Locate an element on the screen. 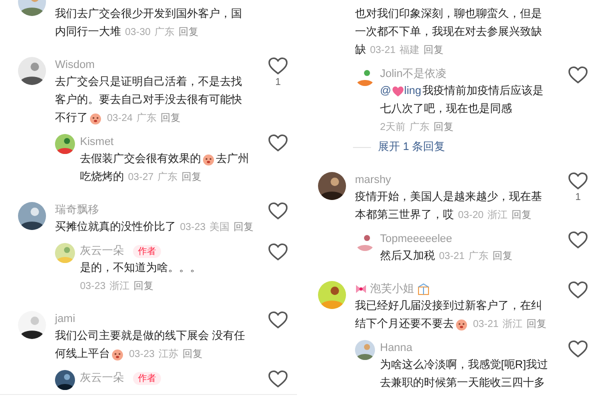 This screenshot has width=600, height=400. comment-text: 结下个月还要不要去 is located at coordinates (404, 324).